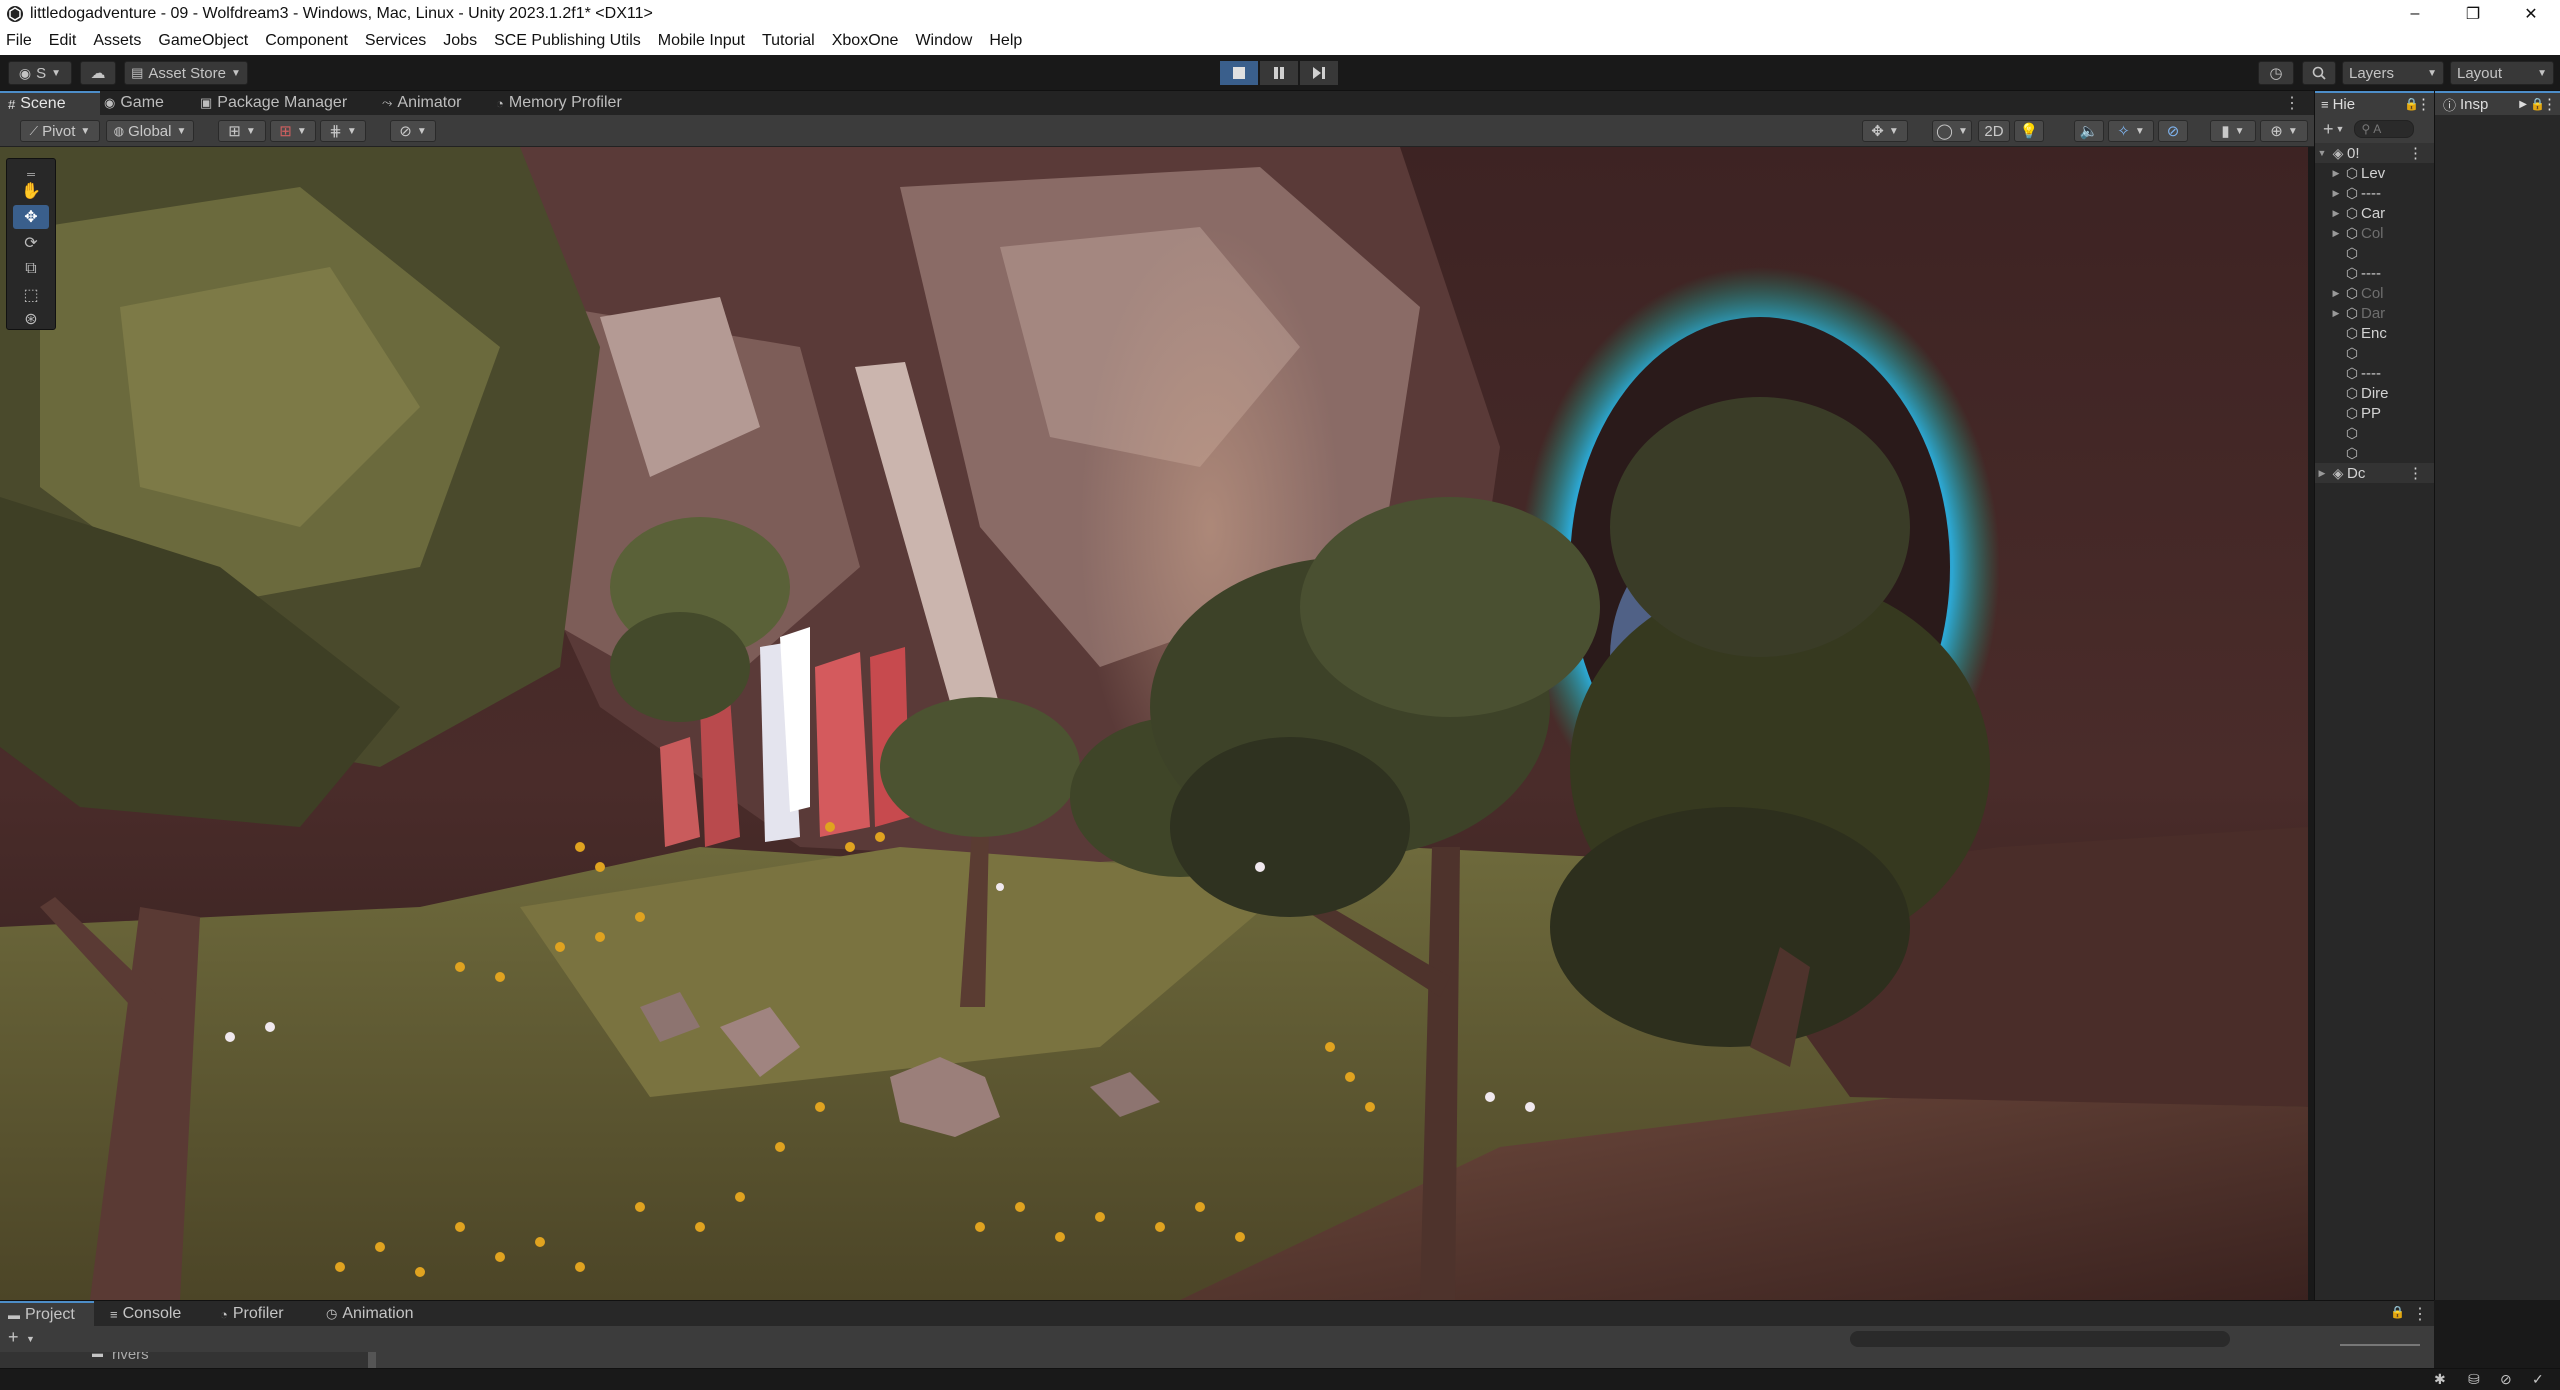  What do you see at coordinates (2276, 73) in the screenshot?
I see `undo-history-button: ◷` at bounding box center [2276, 73].